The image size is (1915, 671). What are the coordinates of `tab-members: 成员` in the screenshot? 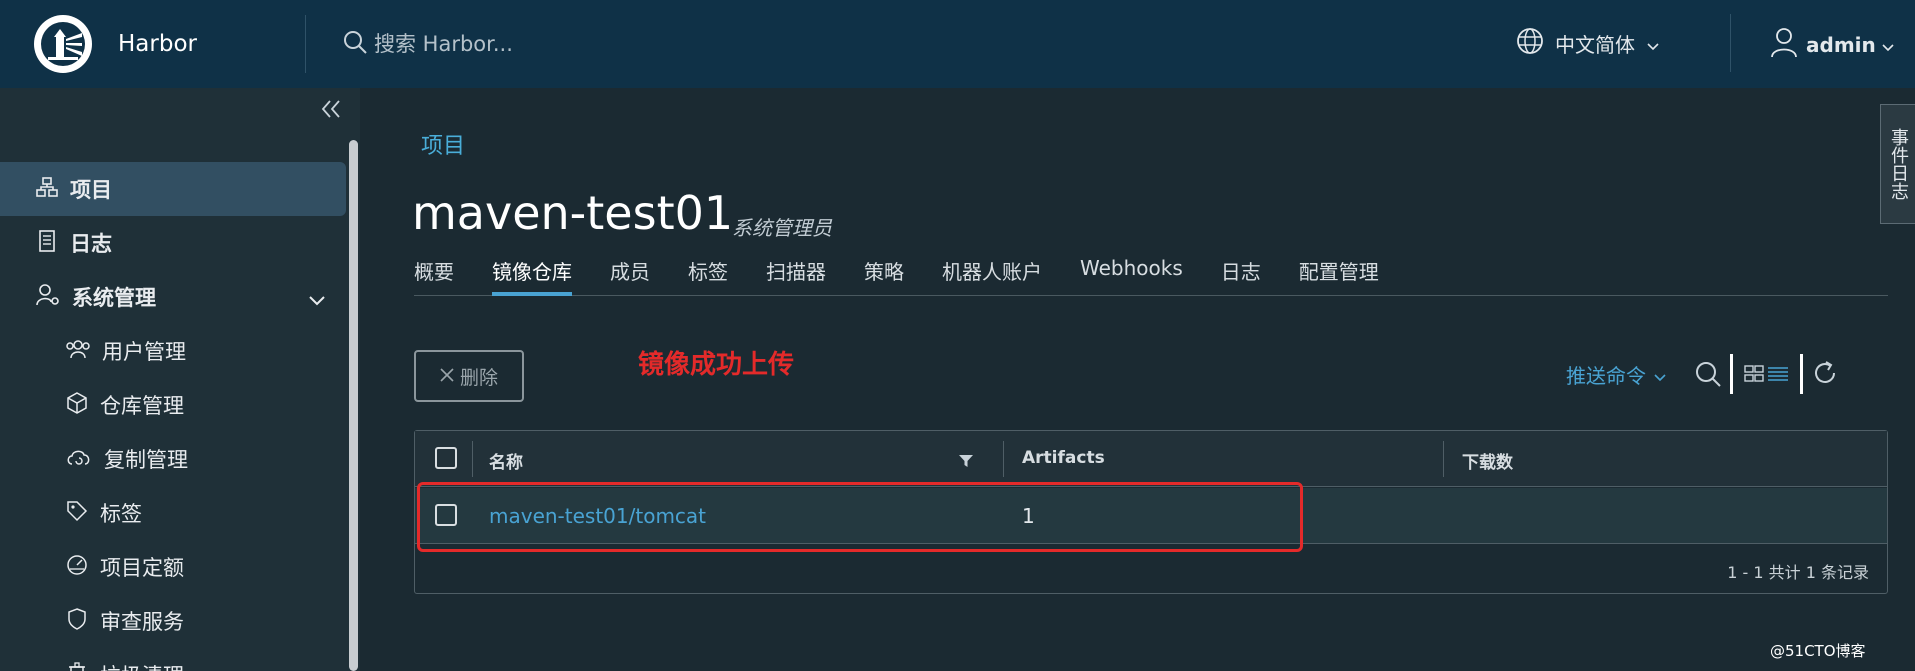 It's located at (630, 276).